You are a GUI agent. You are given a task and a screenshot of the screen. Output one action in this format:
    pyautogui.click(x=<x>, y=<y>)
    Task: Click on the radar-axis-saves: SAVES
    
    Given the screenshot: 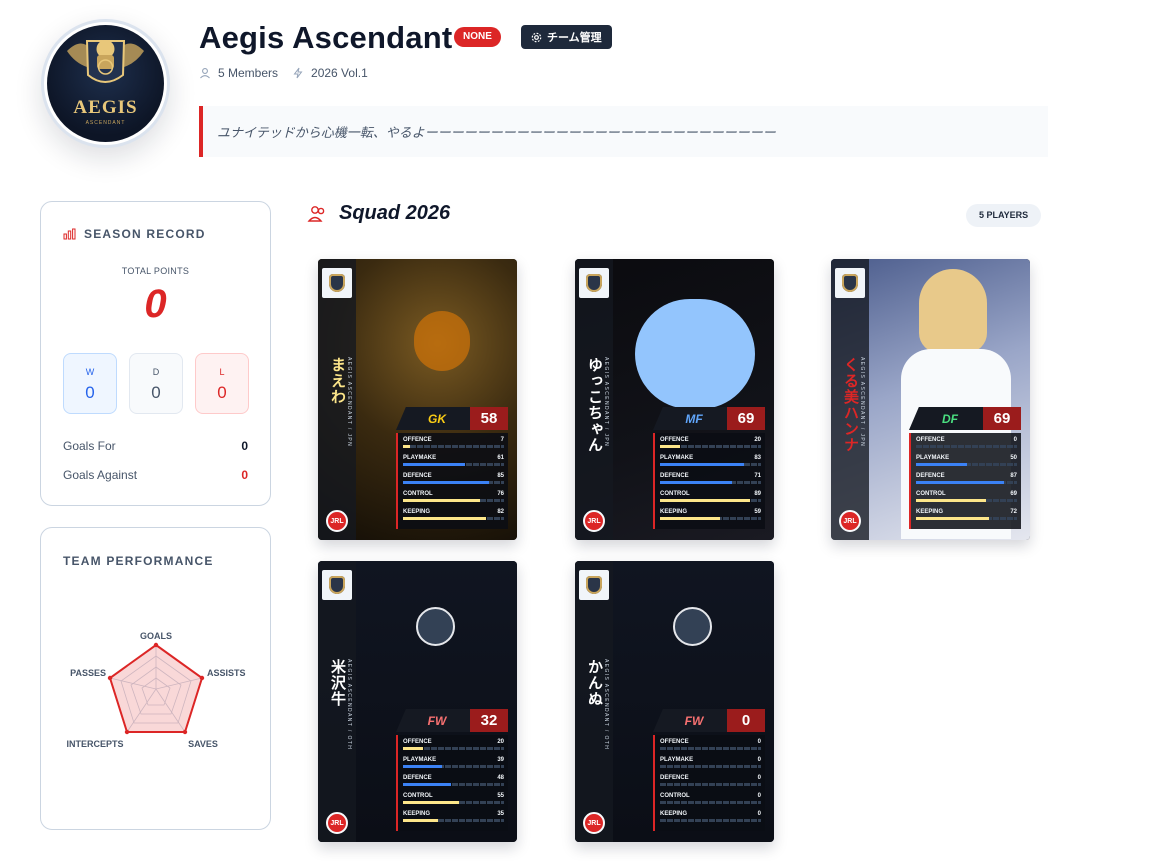 What is the action you would take?
    pyautogui.click(x=203, y=744)
    